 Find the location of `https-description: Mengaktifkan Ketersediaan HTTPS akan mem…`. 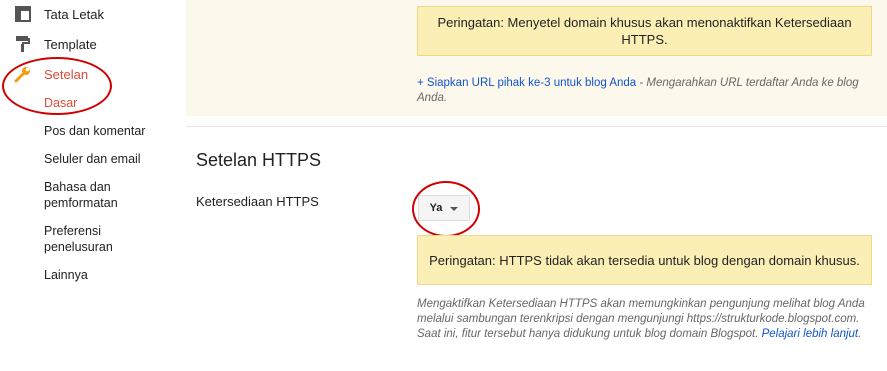

https-description: Mengaktifkan Ketersediaan HTTPS akan mem… is located at coordinates (647, 319).